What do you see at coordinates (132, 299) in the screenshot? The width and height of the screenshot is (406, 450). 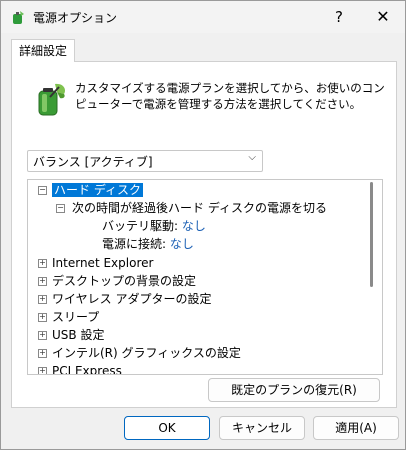 I see `tree-node-label: ワイヤレス アダプターの設定` at bounding box center [132, 299].